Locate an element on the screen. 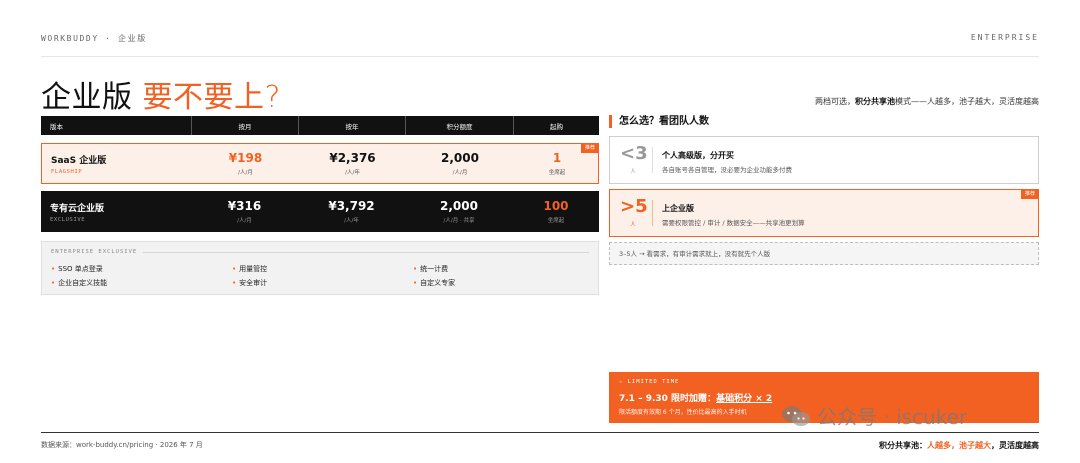 The height and width of the screenshot is (463, 1080). wechat-icon is located at coordinates (796, 415).